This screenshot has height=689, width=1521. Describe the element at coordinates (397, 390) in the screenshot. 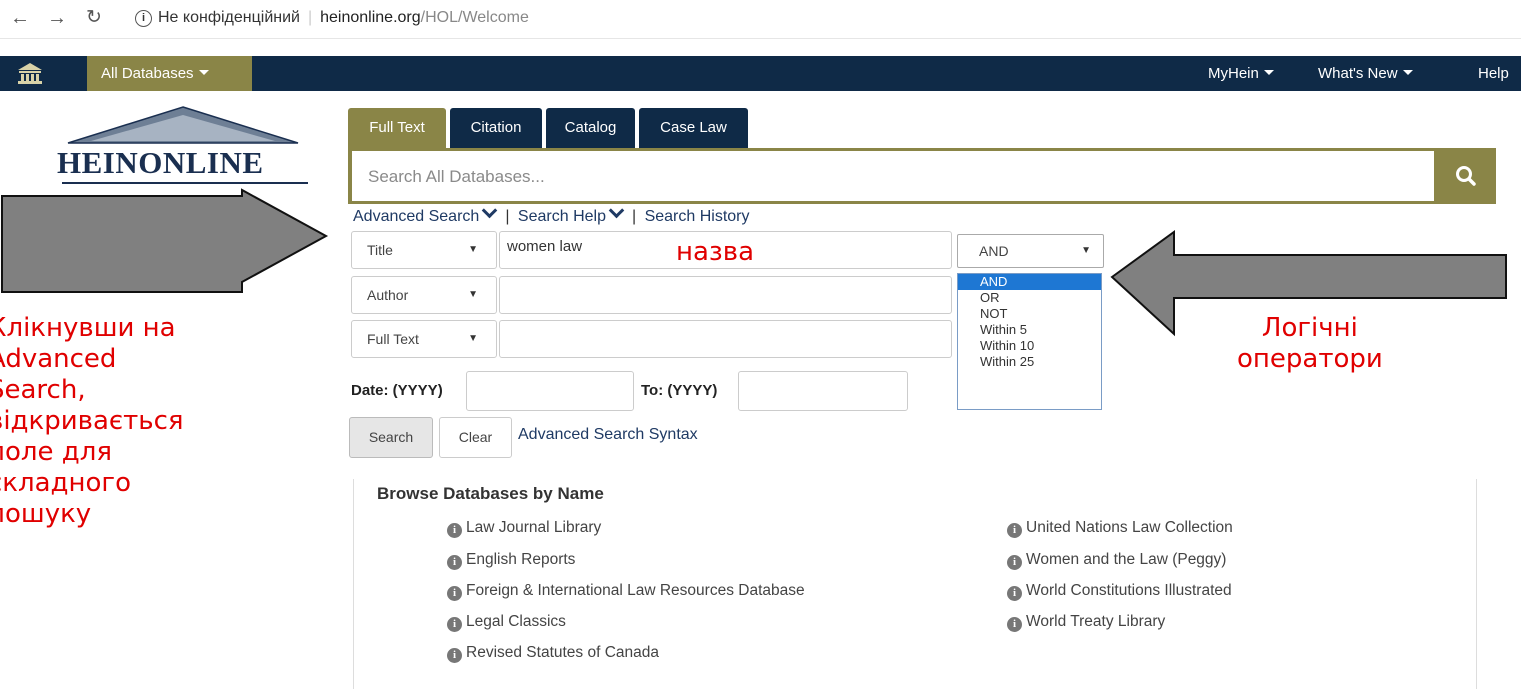

I see `date-from-label: Date: (YYYY)` at that location.